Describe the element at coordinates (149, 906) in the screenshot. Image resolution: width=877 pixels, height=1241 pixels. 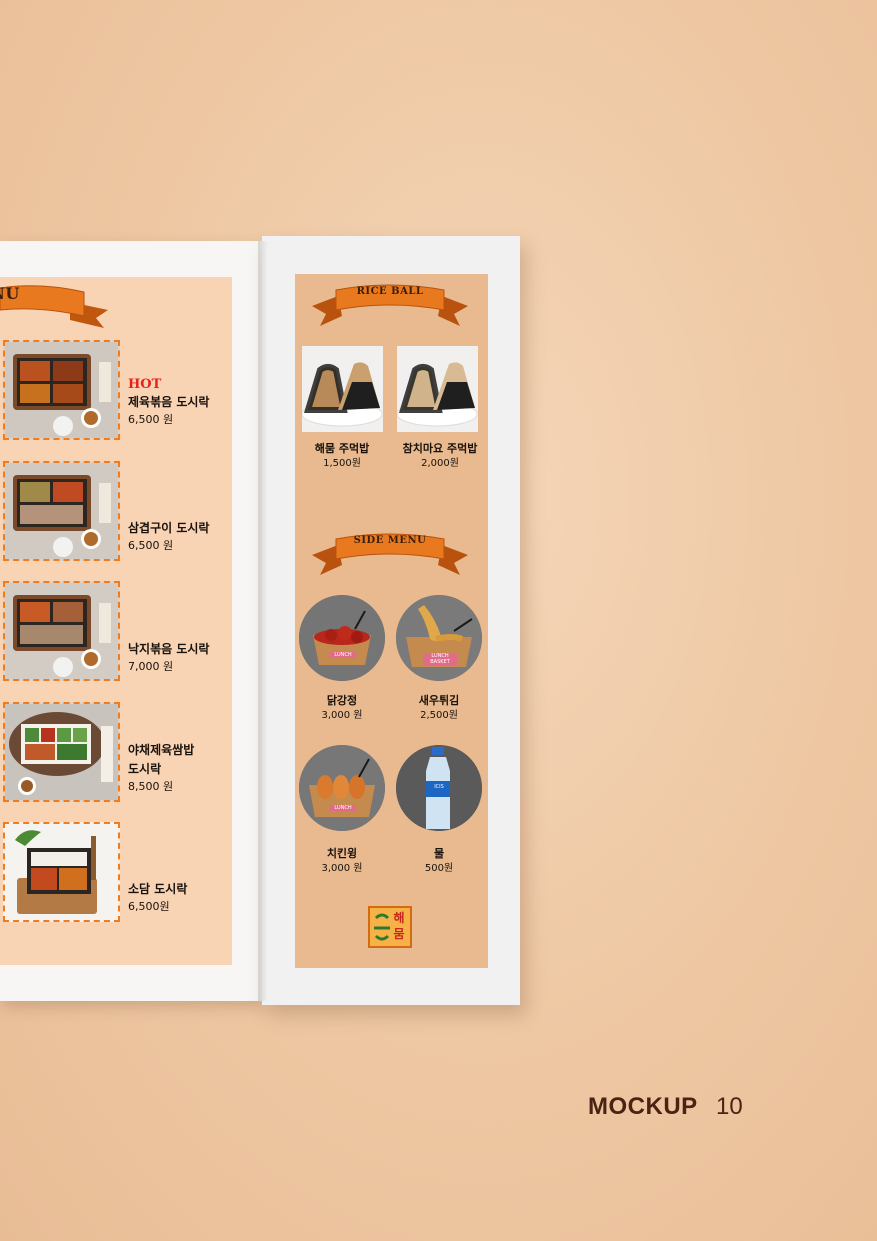
I see `menu-item-price: 6,500원` at that location.